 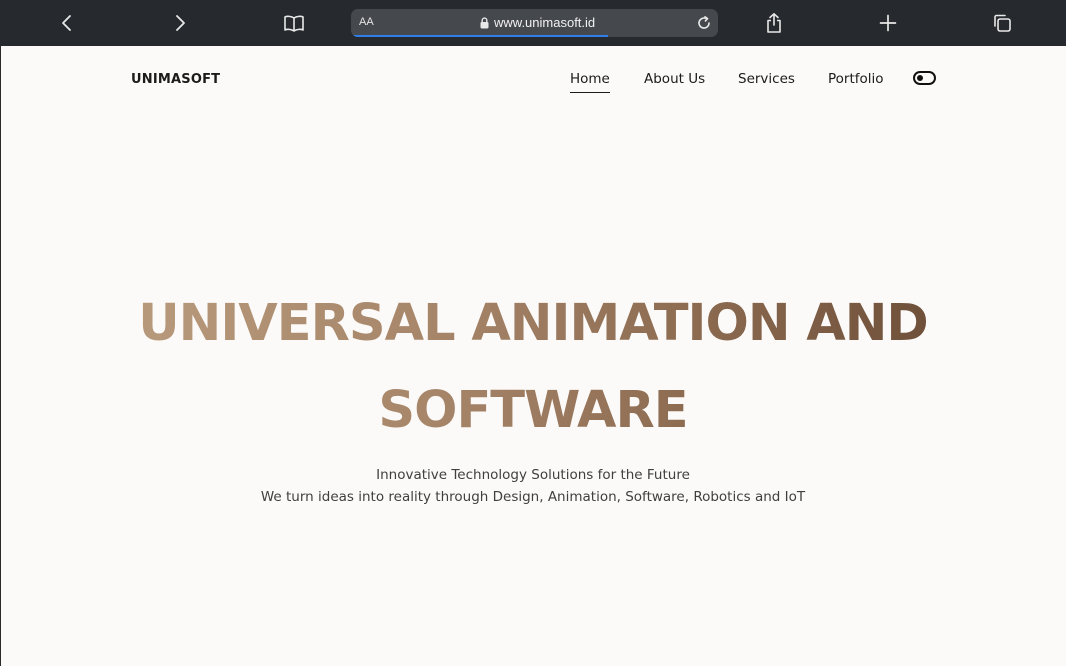 I want to click on back-icon, so click(x=66, y=23).